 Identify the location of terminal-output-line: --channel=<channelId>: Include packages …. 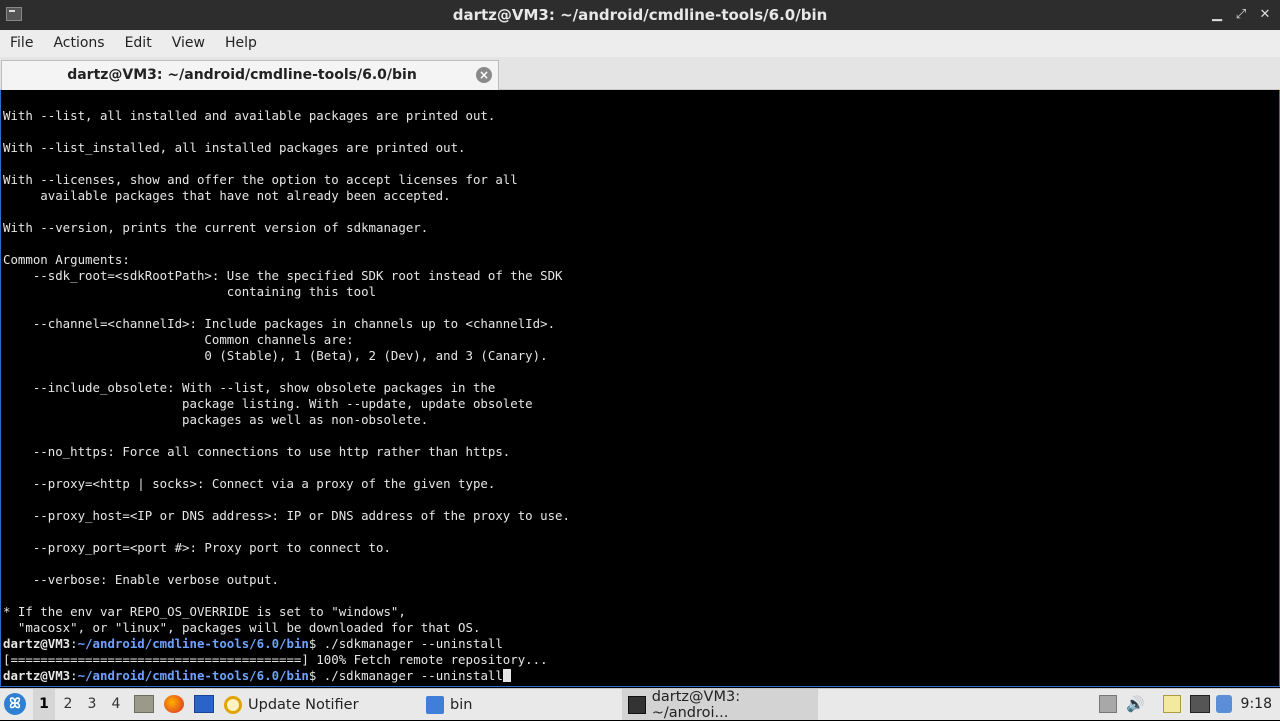
(279, 323).